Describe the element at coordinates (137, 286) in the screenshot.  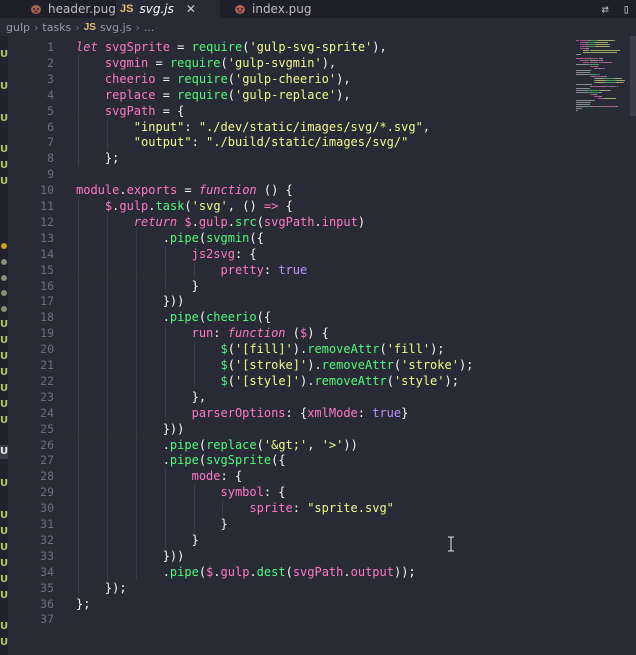
I see `code-text: }` at that location.